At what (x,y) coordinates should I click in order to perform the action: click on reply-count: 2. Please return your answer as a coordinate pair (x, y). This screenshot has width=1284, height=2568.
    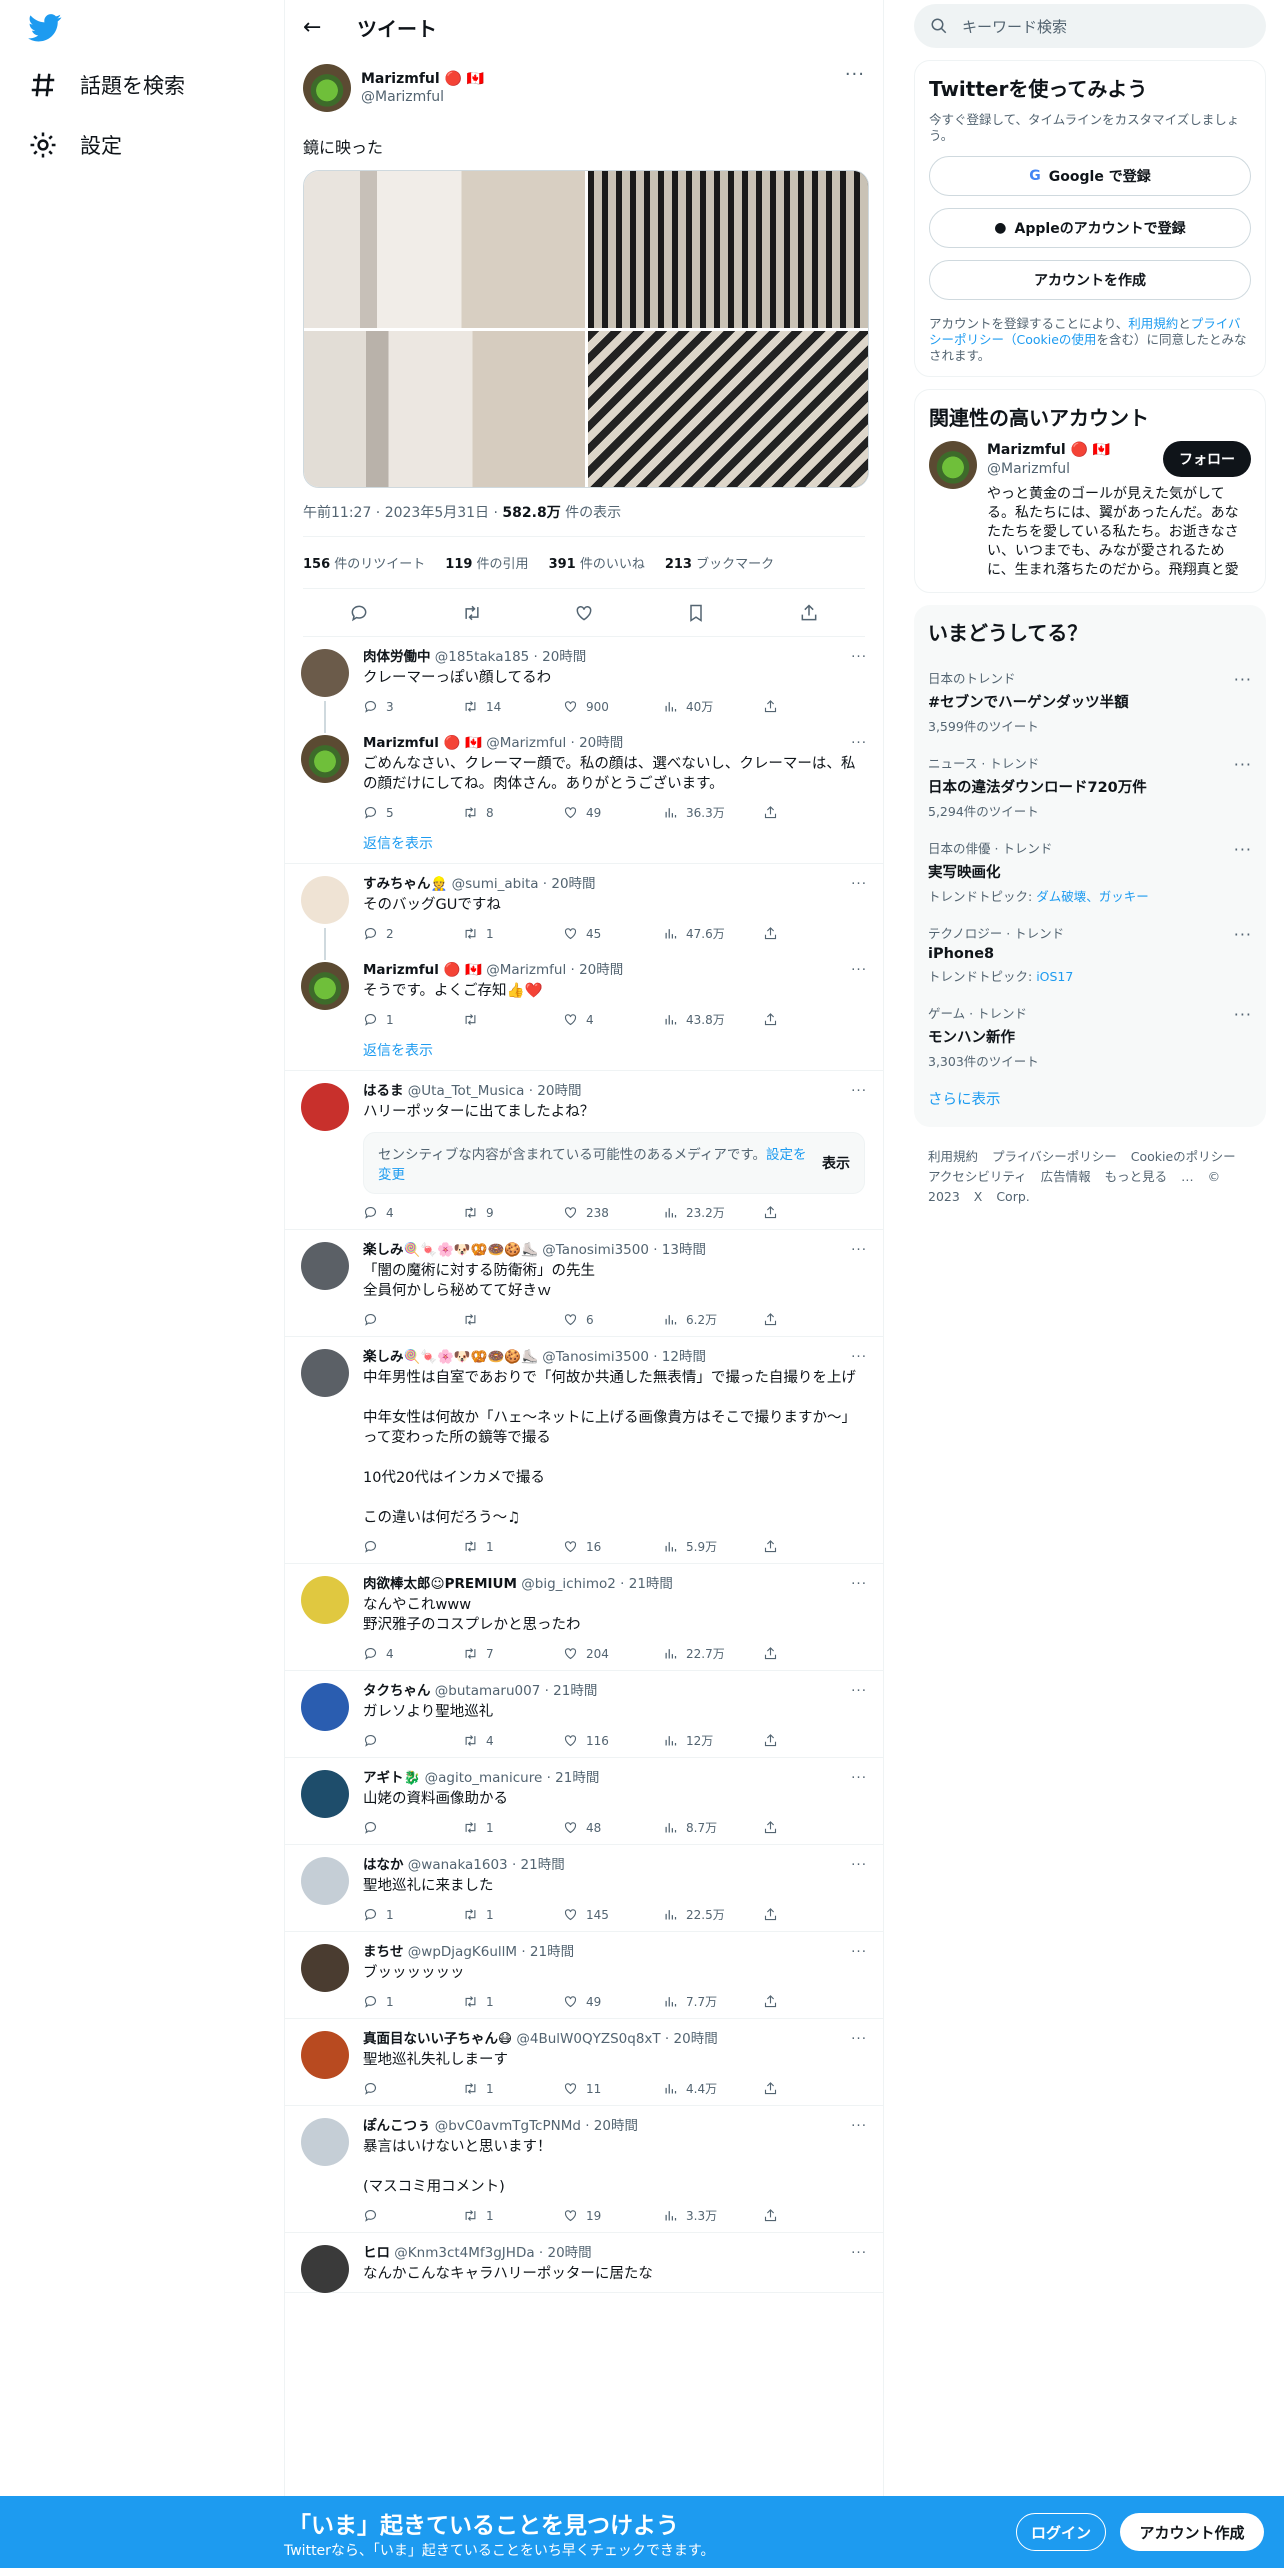
    Looking at the image, I should click on (404, 933).